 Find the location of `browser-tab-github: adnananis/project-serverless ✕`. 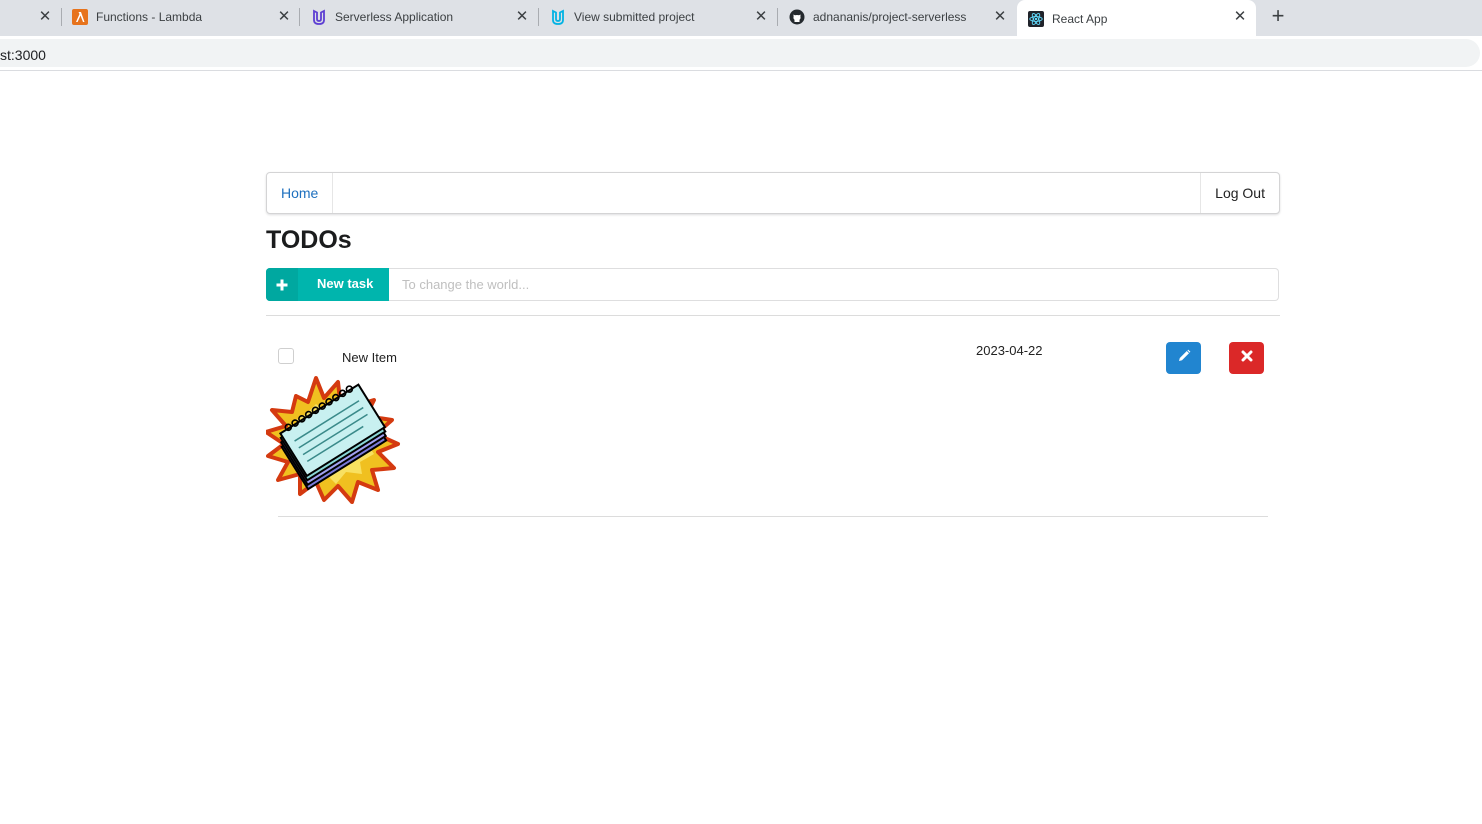

browser-tab-github: adnananis/project-serverless ✕ is located at coordinates (902, 17).